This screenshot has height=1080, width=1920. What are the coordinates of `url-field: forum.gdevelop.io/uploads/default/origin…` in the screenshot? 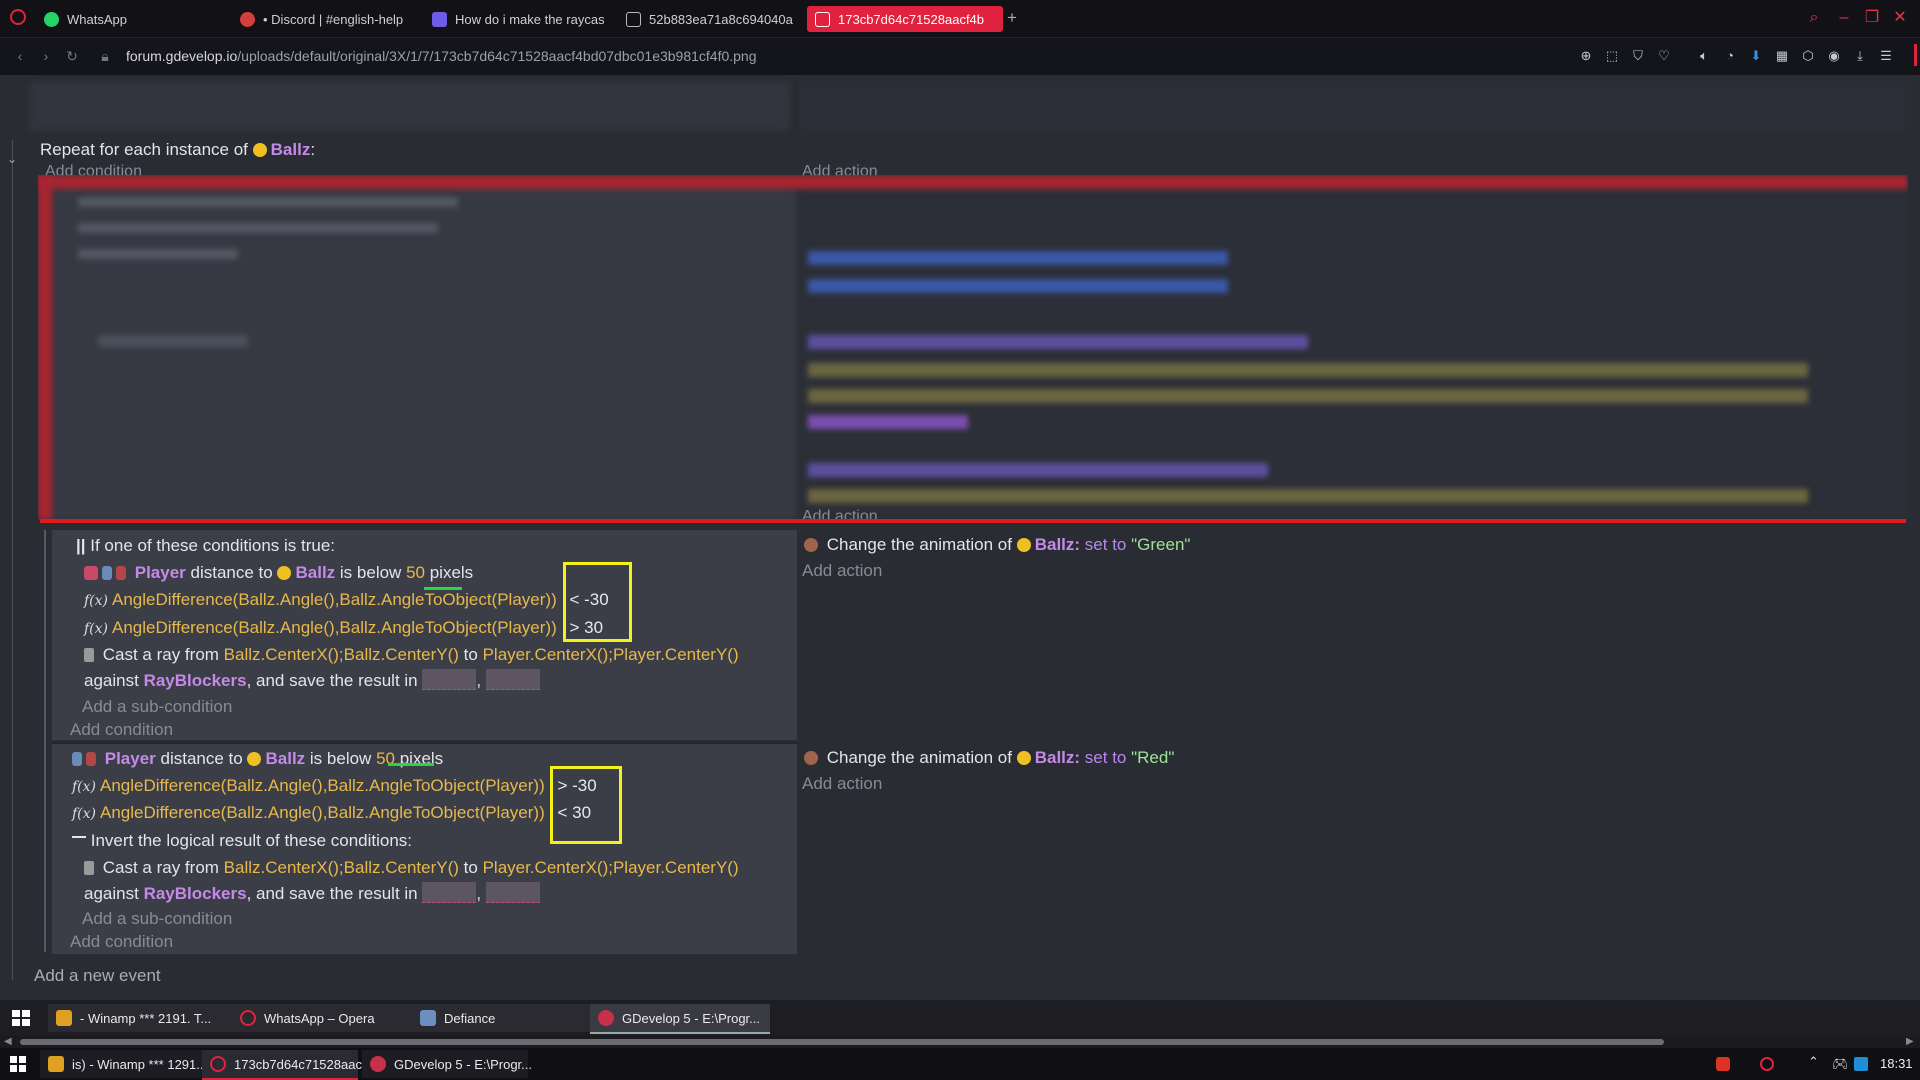 It's located at (441, 56).